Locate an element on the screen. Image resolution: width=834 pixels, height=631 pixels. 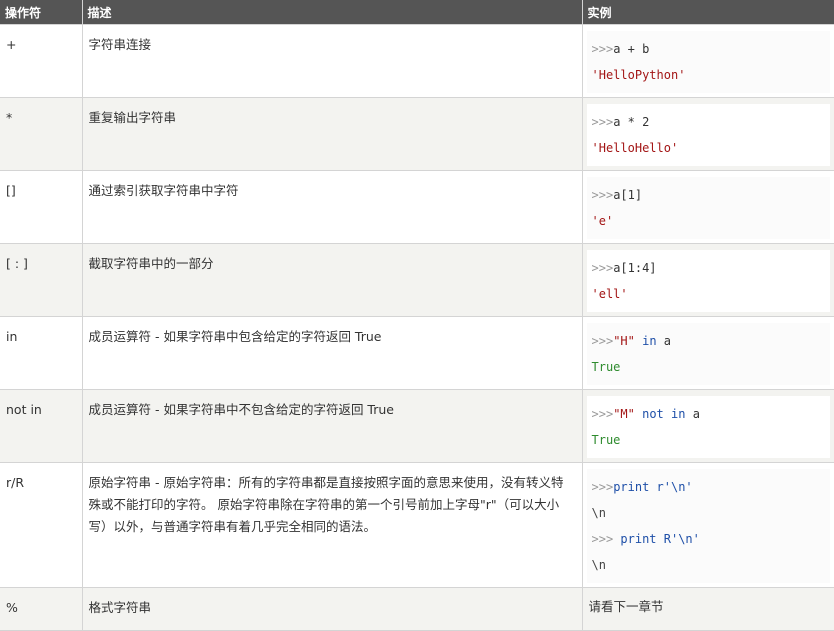
description-cell: 成员运算符 - 如果字符串中包含给定的字符返回 True is located at coordinates (332, 353).